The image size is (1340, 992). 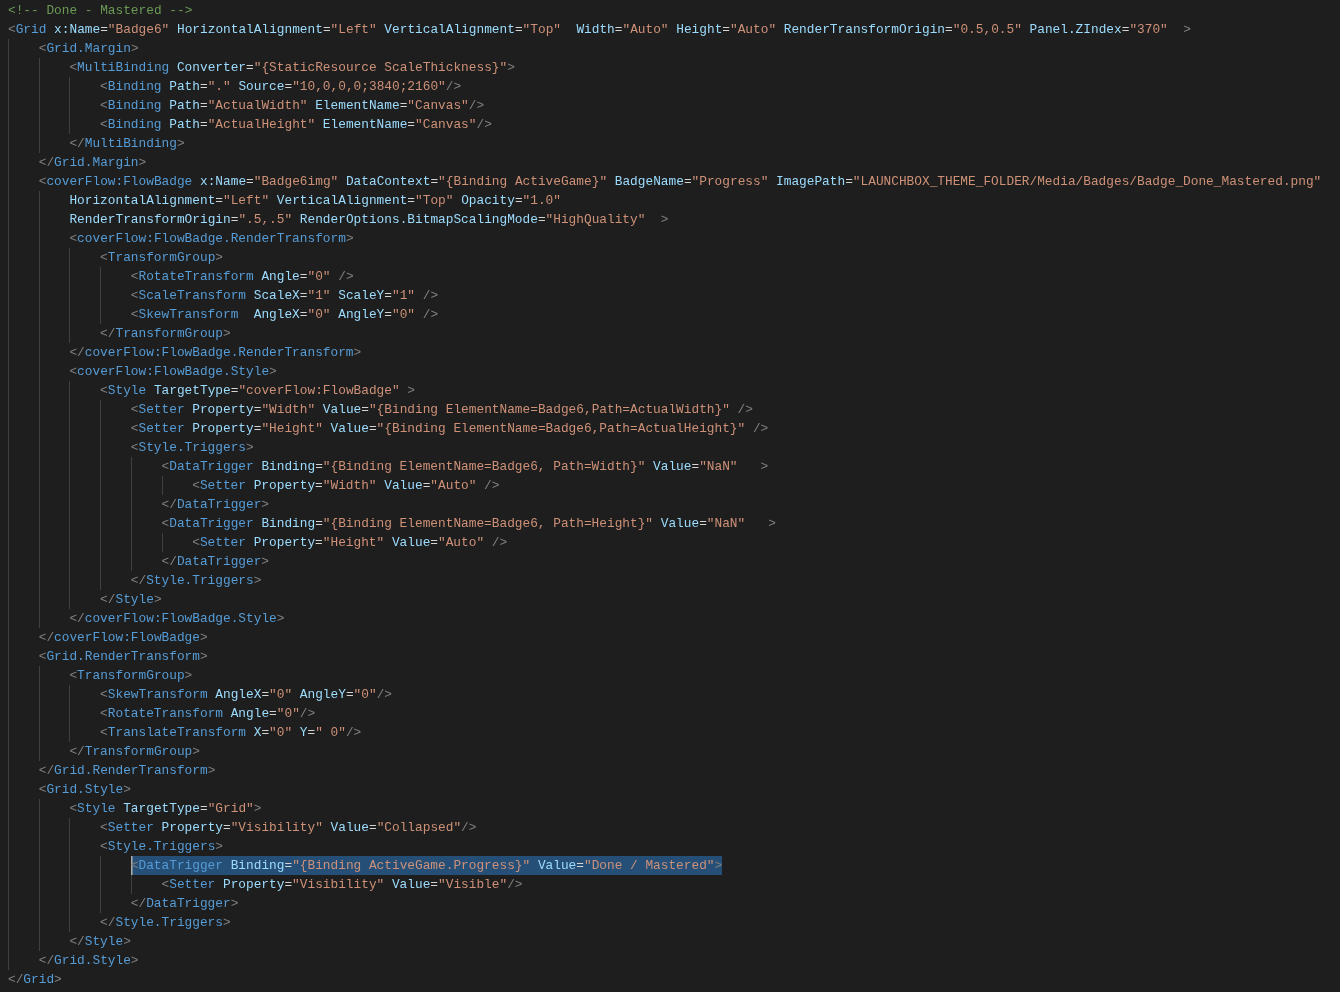 I want to click on code-line: <Grid x:Name="Badge6" HorizontalAlignment="Left" VerticalAlignment="Top" Width="Auto" Height="Auto" RenderTransformOrigin="0.5,0.5" Panel.ZIndex="370" >, so click(x=599, y=30).